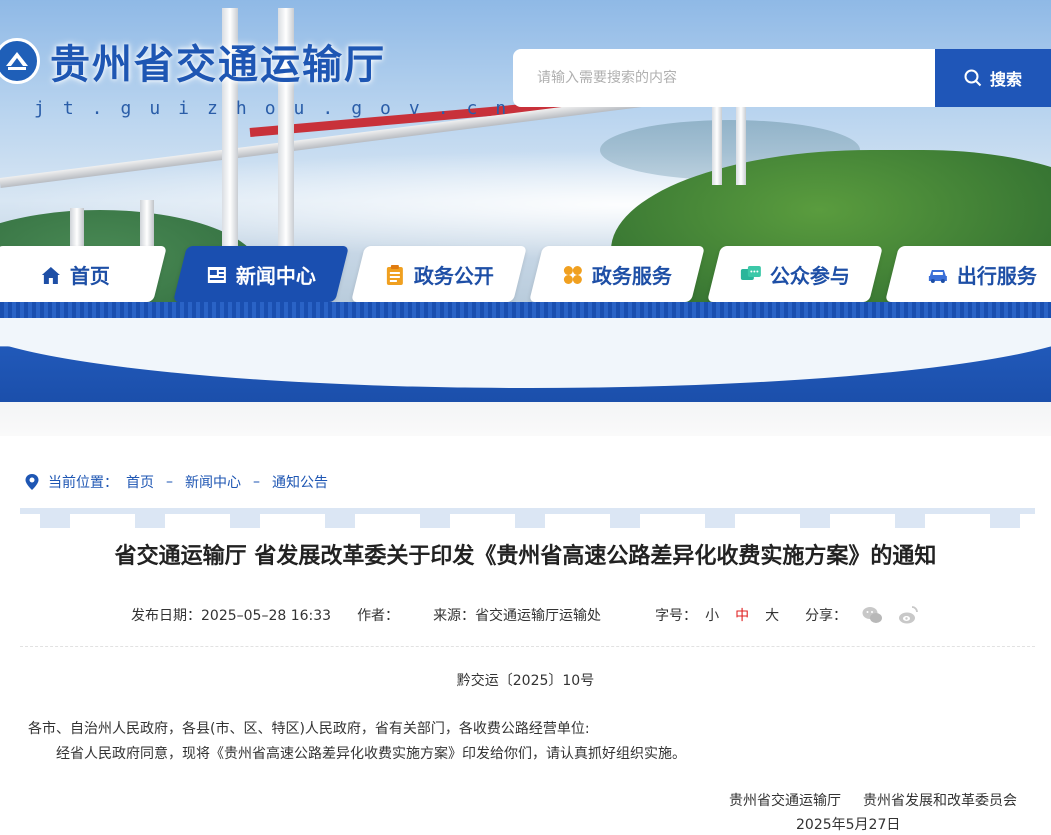 This screenshot has width=1051, height=835. I want to click on location-pin-icon, so click(32, 482).